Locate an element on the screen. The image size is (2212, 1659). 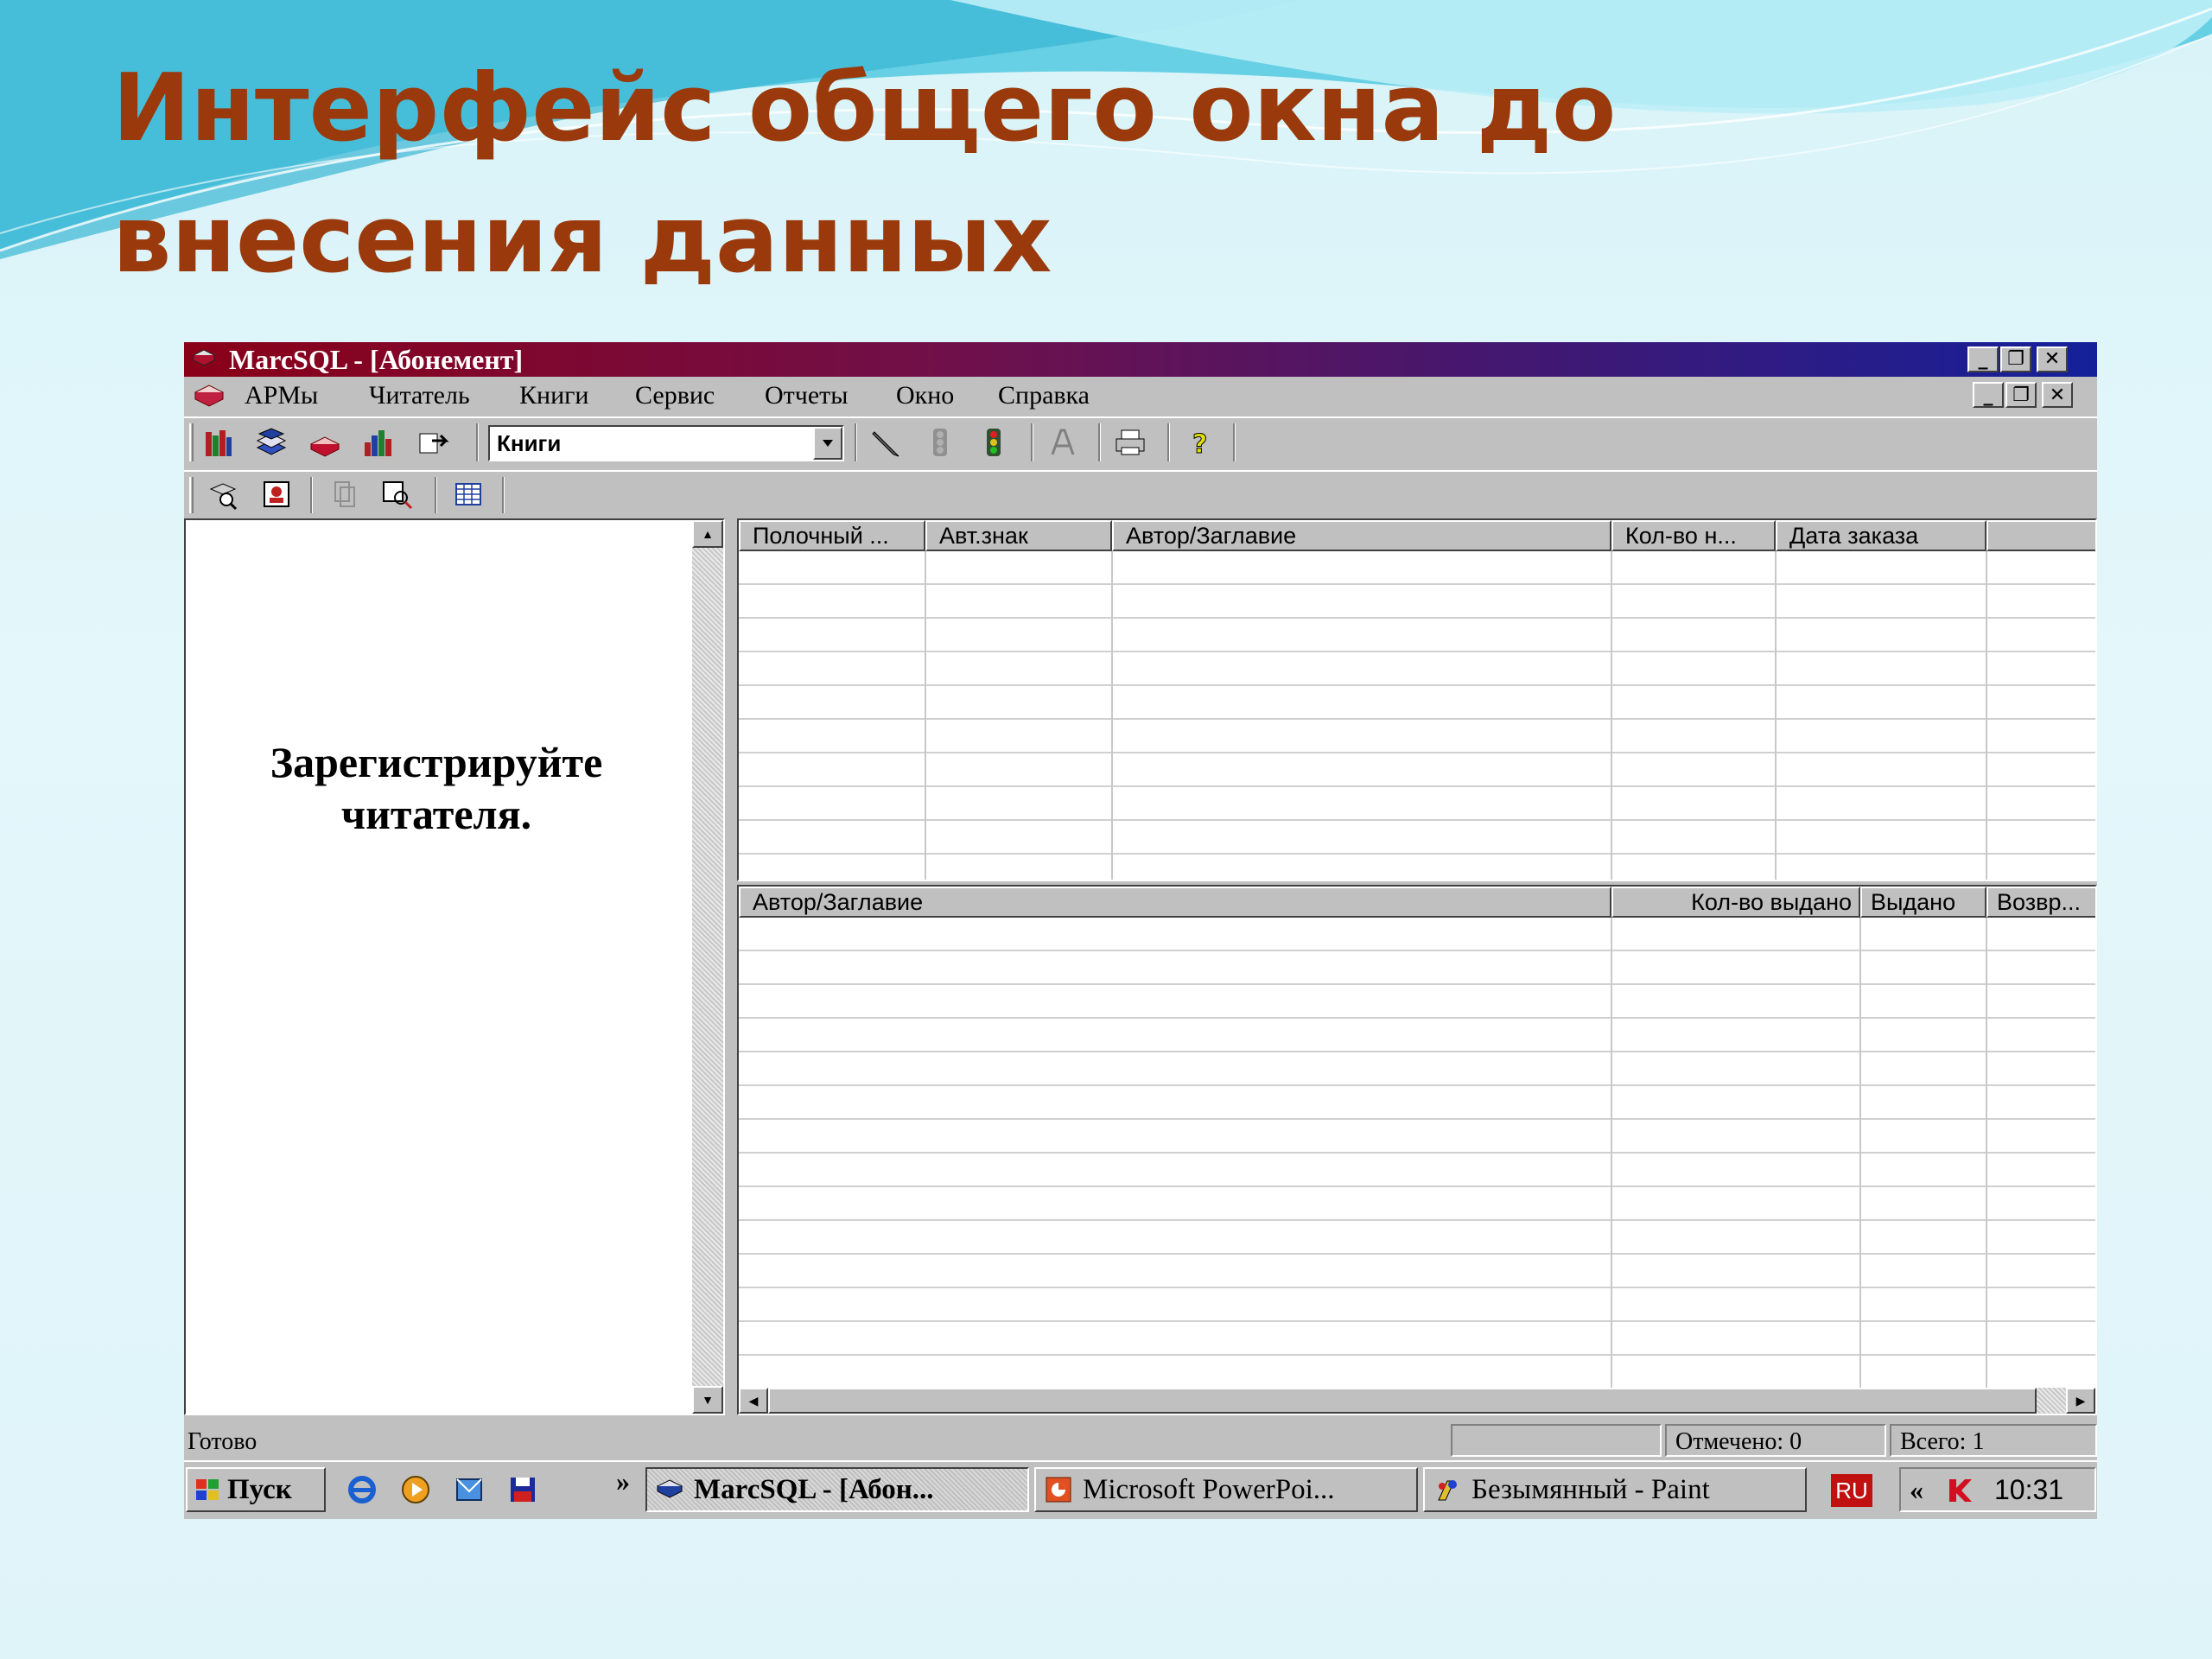
scroll-right-icon: ▶ is located at coordinates (2080, 1401).